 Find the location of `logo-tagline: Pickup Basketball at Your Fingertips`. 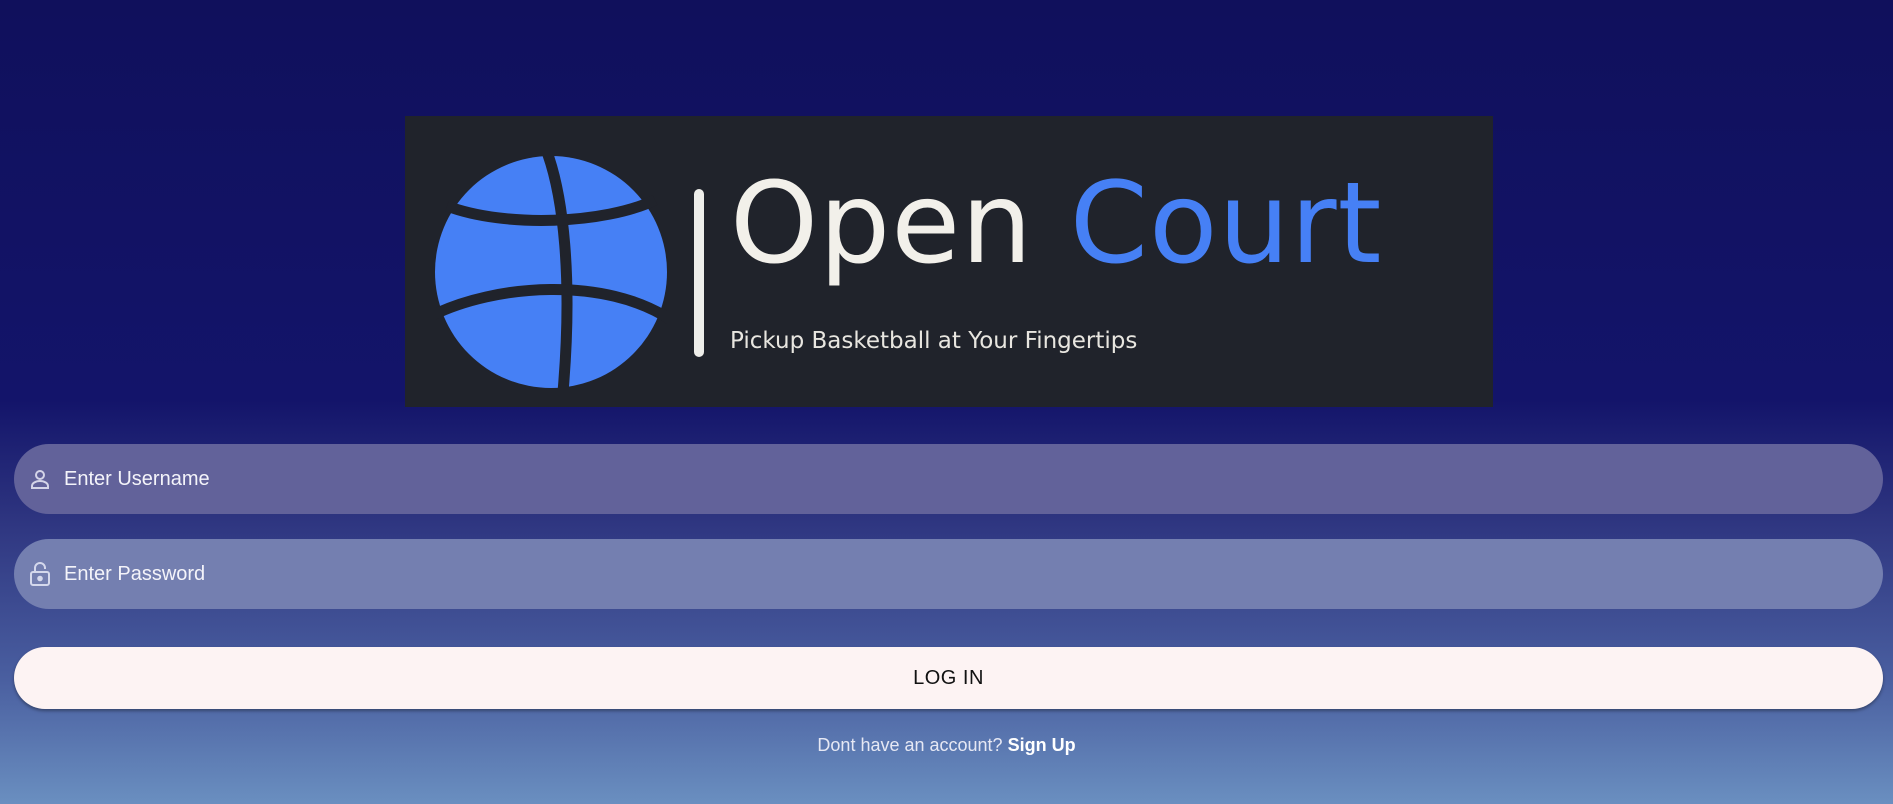

logo-tagline: Pickup Basketball at Your Fingertips is located at coordinates (934, 341).